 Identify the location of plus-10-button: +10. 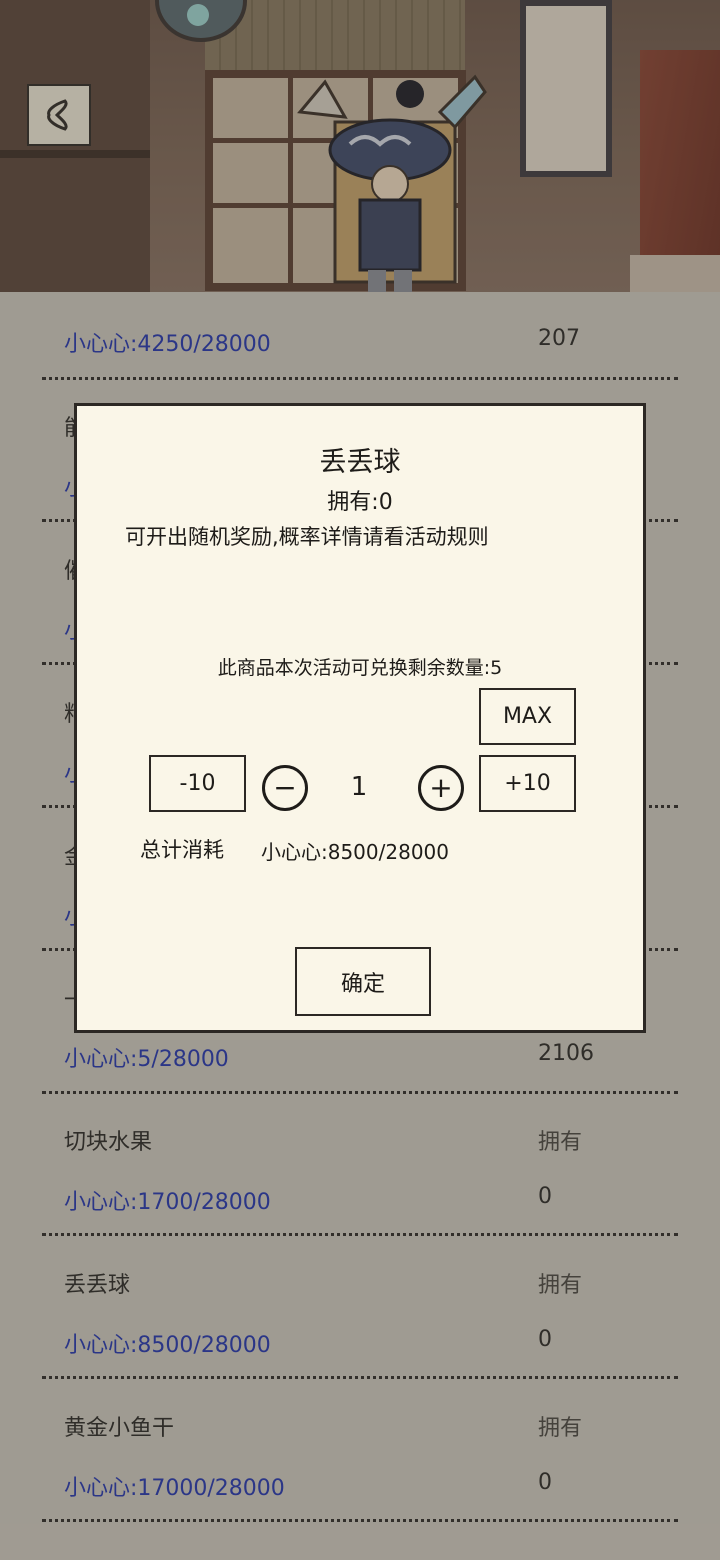
(527, 783).